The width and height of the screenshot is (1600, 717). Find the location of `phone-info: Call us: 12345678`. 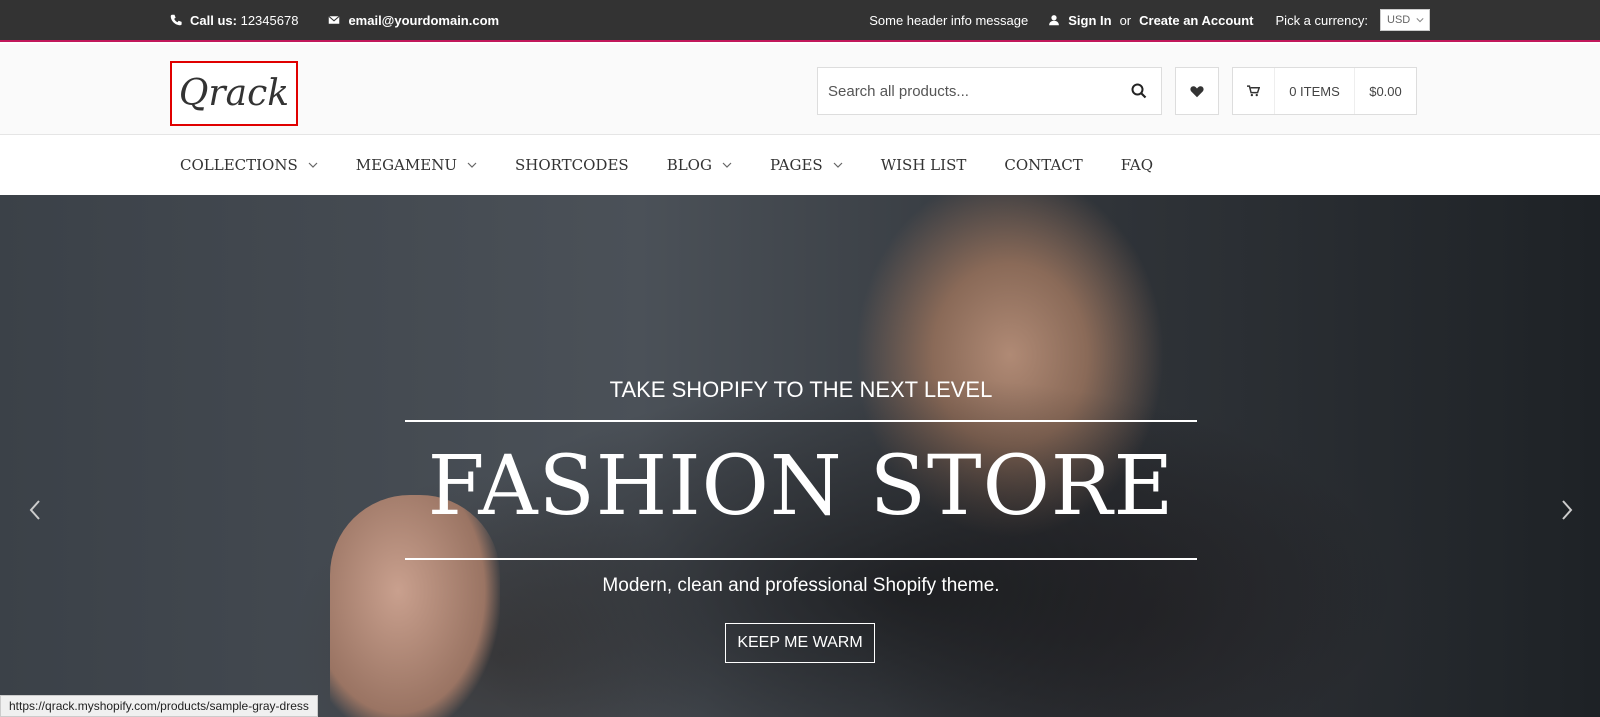

phone-info: Call us: 12345678 is located at coordinates (234, 20).